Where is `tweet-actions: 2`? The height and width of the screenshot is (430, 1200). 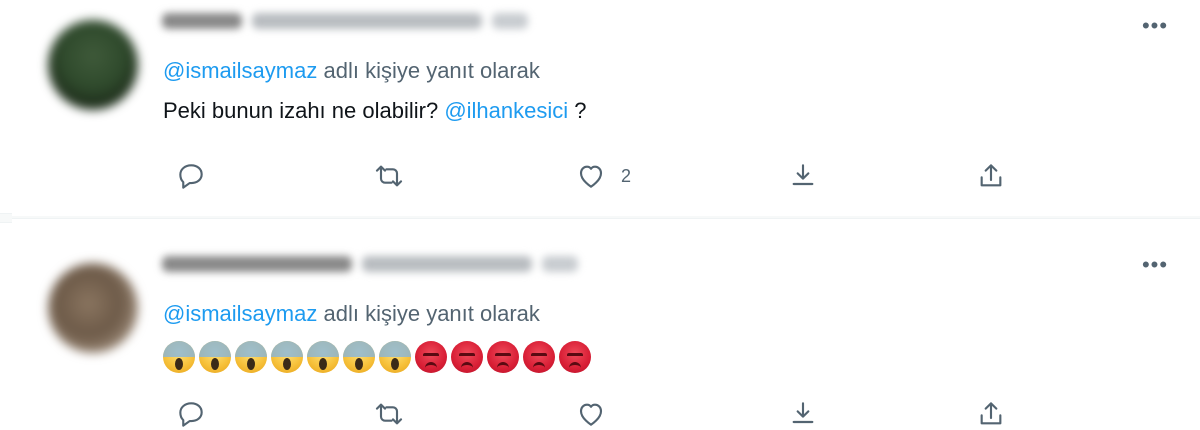
tweet-actions: 2 is located at coordinates (593, 176).